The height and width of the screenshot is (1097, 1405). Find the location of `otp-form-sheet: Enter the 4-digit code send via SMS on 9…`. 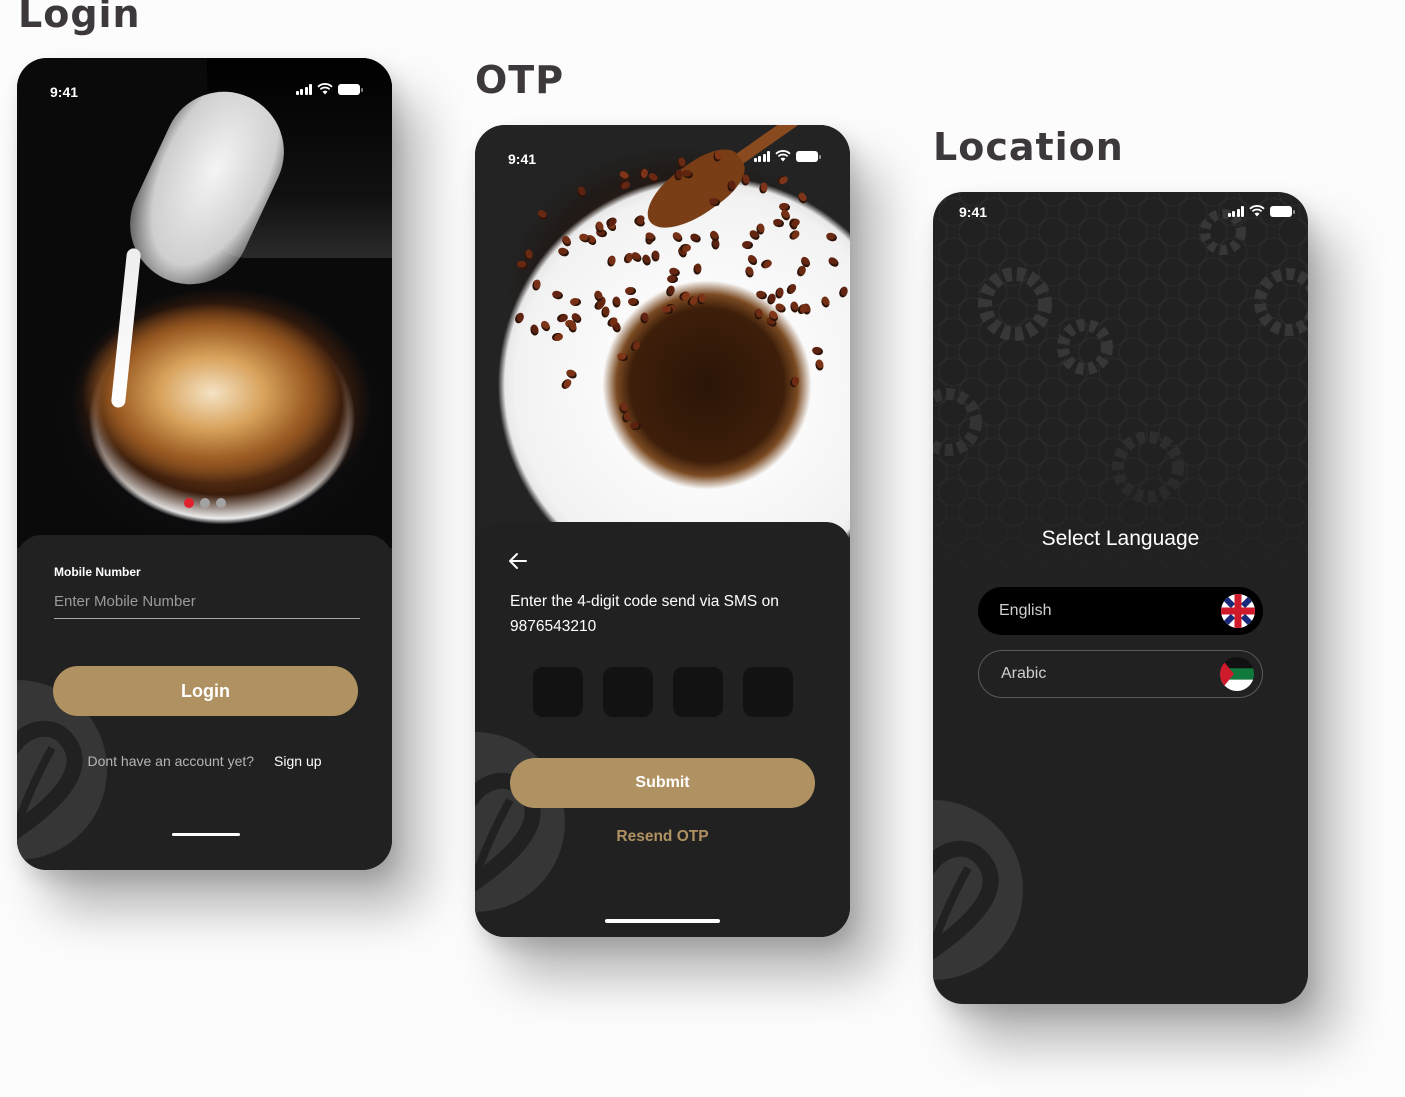

otp-form-sheet: Enter the 4-digit code send via SMS on 9… is located at coordinates (662, 729).